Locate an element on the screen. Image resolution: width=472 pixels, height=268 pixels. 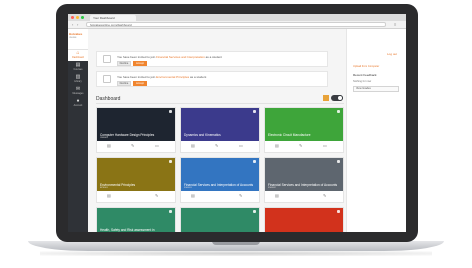
invitation-course-link: Environmental Principles is located at coordinates (172, 77).